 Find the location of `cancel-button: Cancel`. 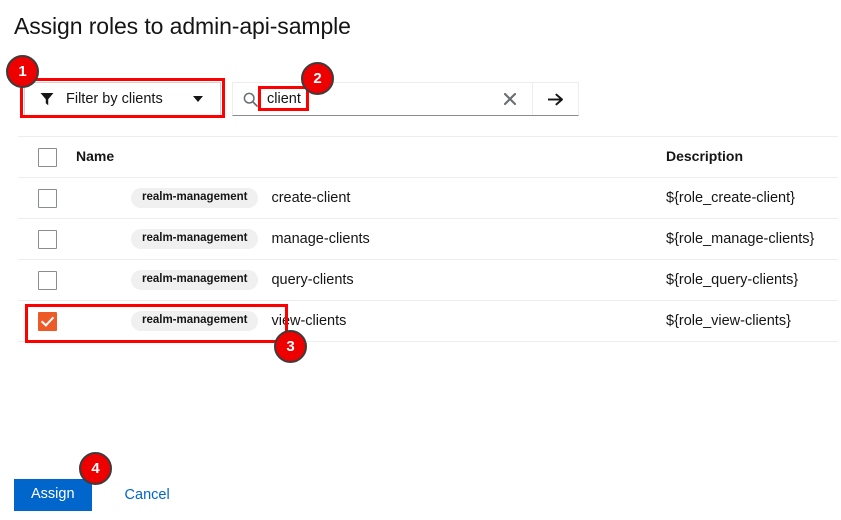

cancel-button: Cancel is located at coordinates (147, 495).